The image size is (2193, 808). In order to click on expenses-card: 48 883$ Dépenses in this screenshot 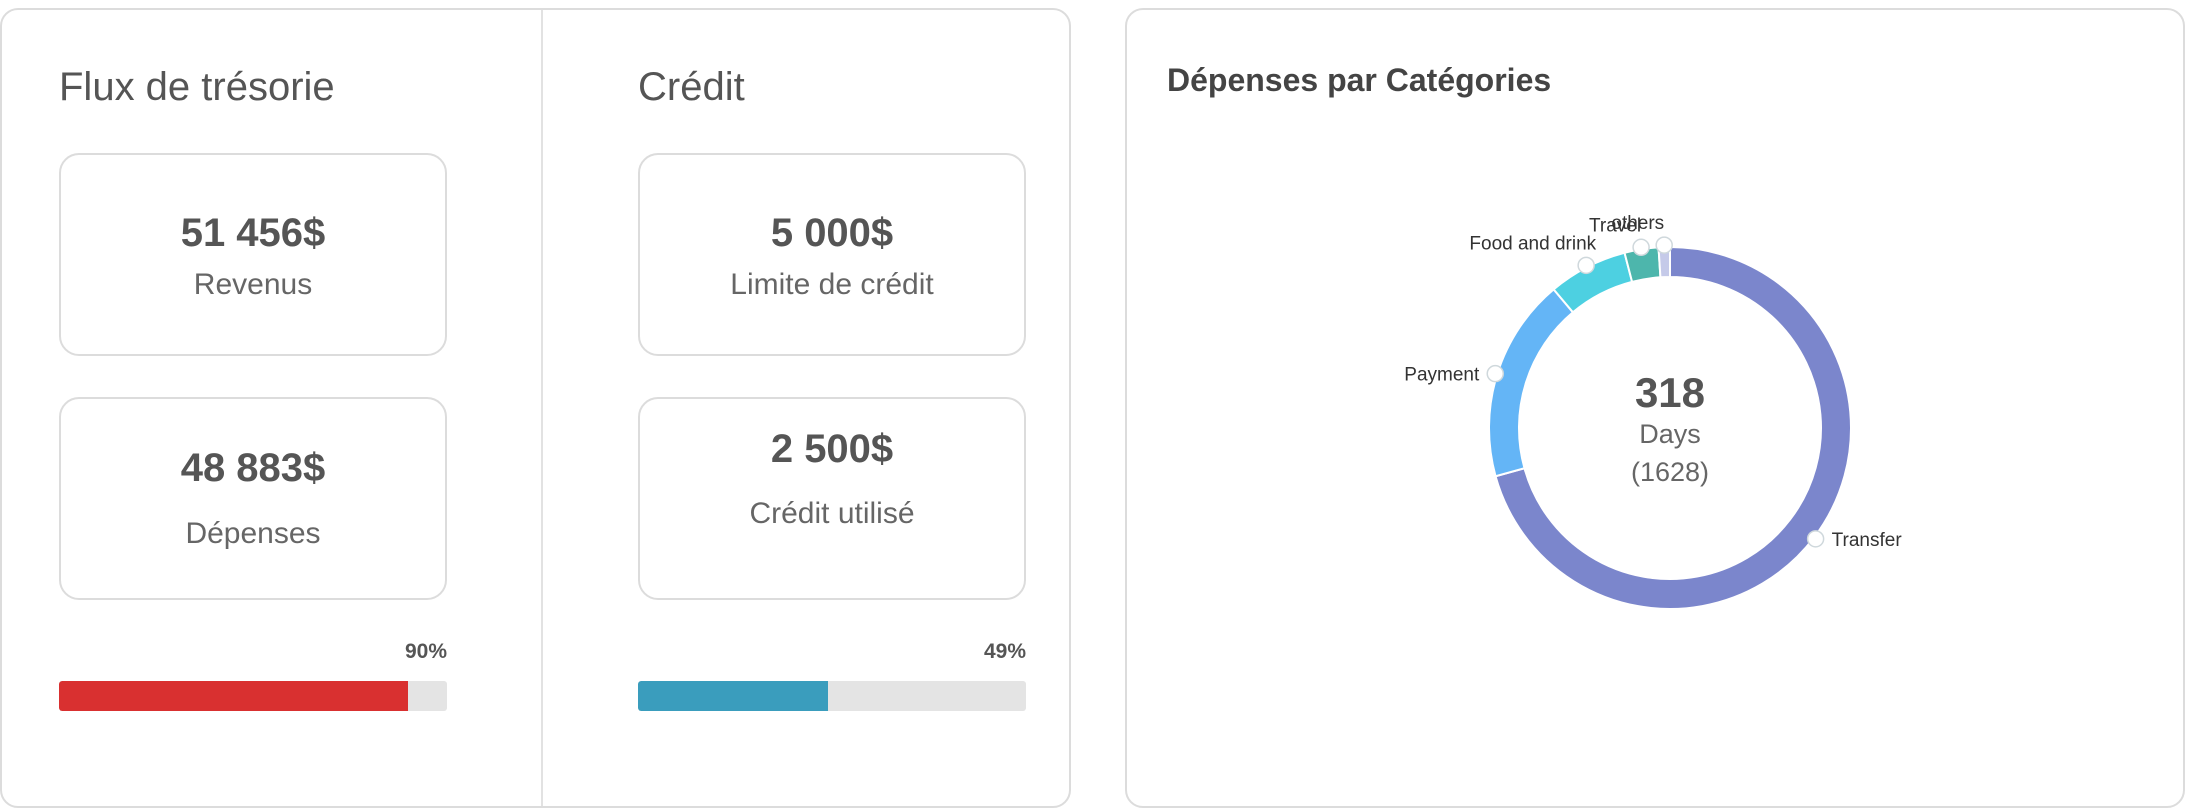, I will do `click(253, 498)`.